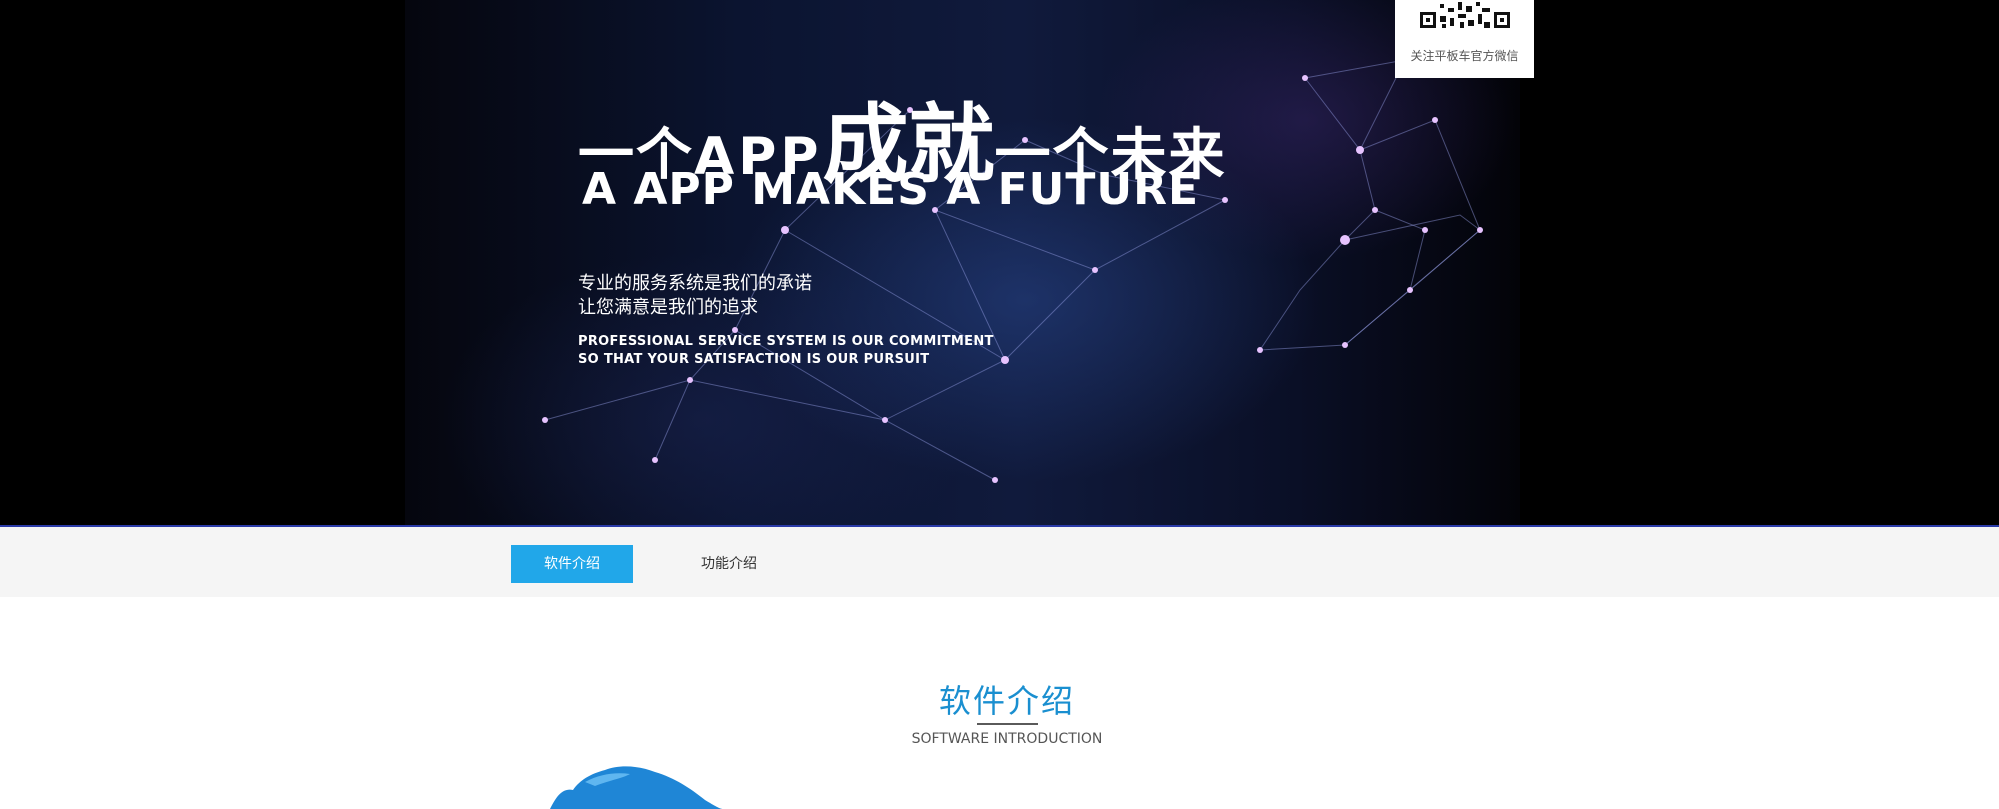 The width and height of the screenshot is (1999, 809). What do you see at coordinates (1007, 739) in the screenshot?
I see `section-subtitle: SOFTWARE INTRODUCTION` at bounding box center [1007, 739].